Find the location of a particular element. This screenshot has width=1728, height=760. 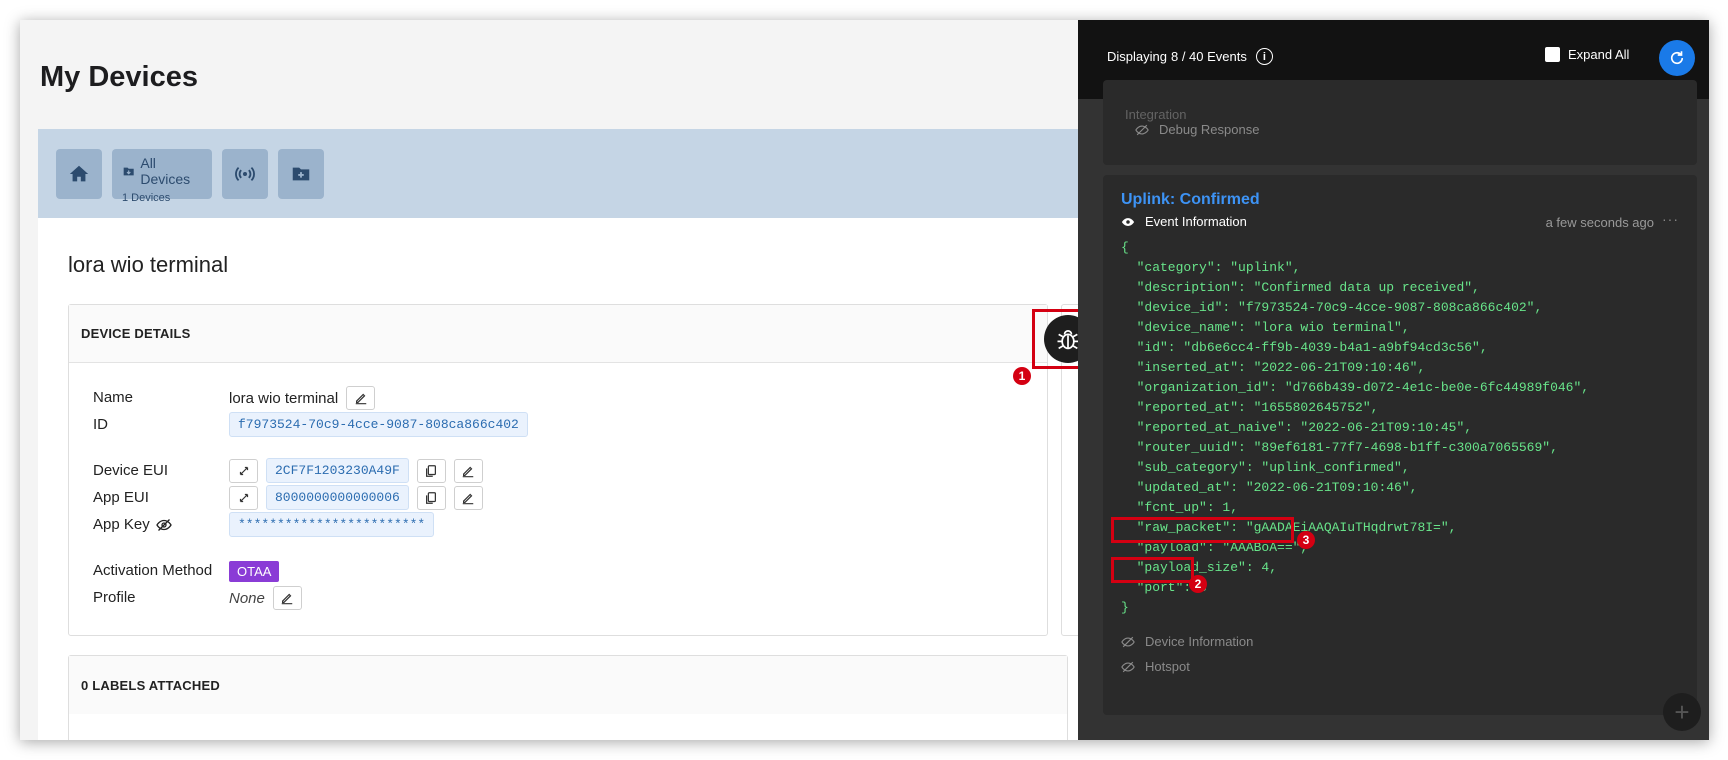

dev-eui-value: 2CF7F1203230A49F is located at coordinates (356, 470).